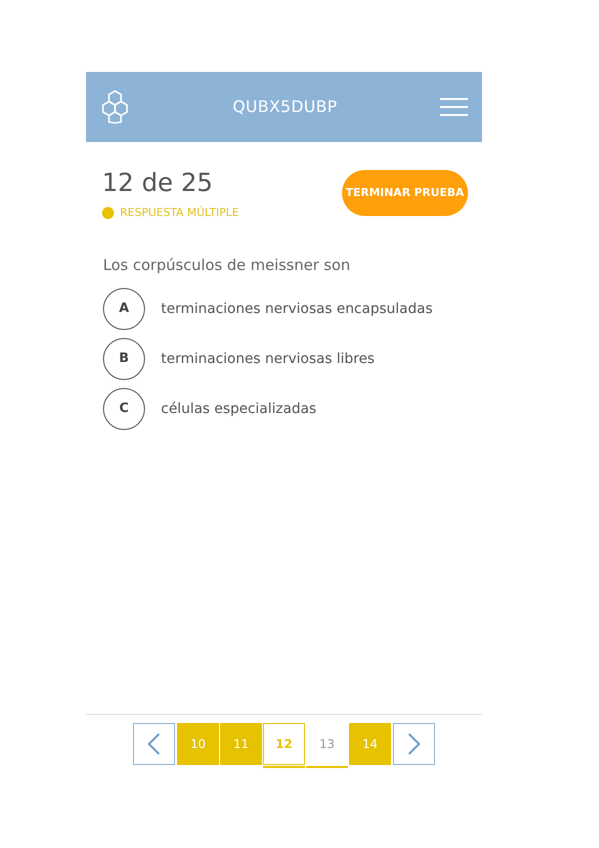  I want to click on previous-button, so click(154, 744).